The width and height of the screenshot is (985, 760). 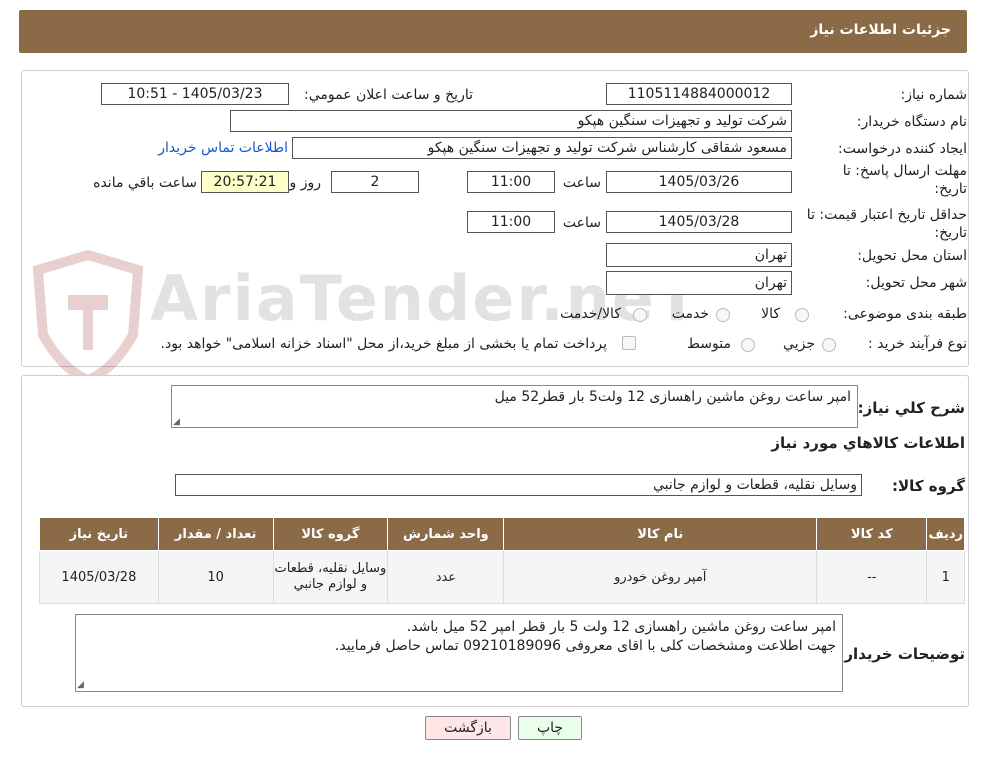 I want to click on announce-date-label: تاریخ و ساعت اعلان عمومي:, so click(x=388, y=95).